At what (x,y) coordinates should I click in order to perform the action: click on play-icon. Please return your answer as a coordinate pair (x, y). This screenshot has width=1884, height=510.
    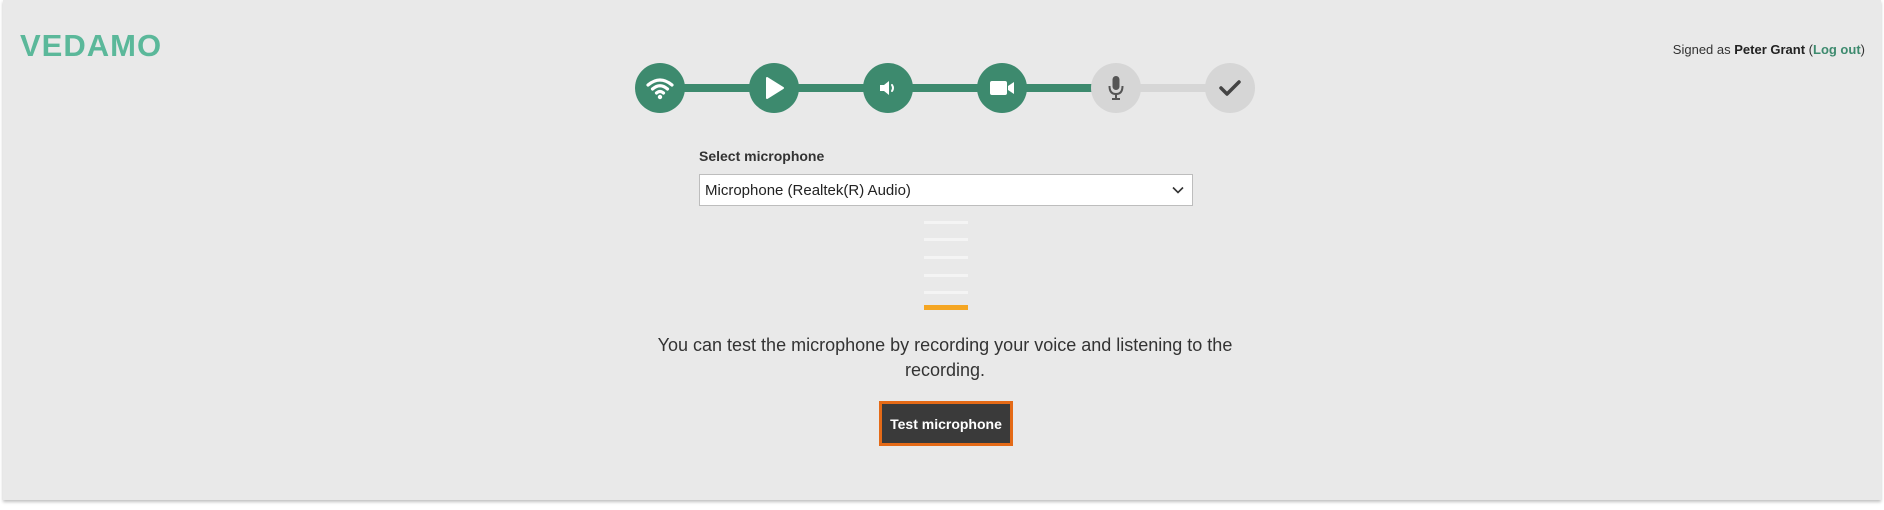
    Looking at the image, I should click on (775, 88).